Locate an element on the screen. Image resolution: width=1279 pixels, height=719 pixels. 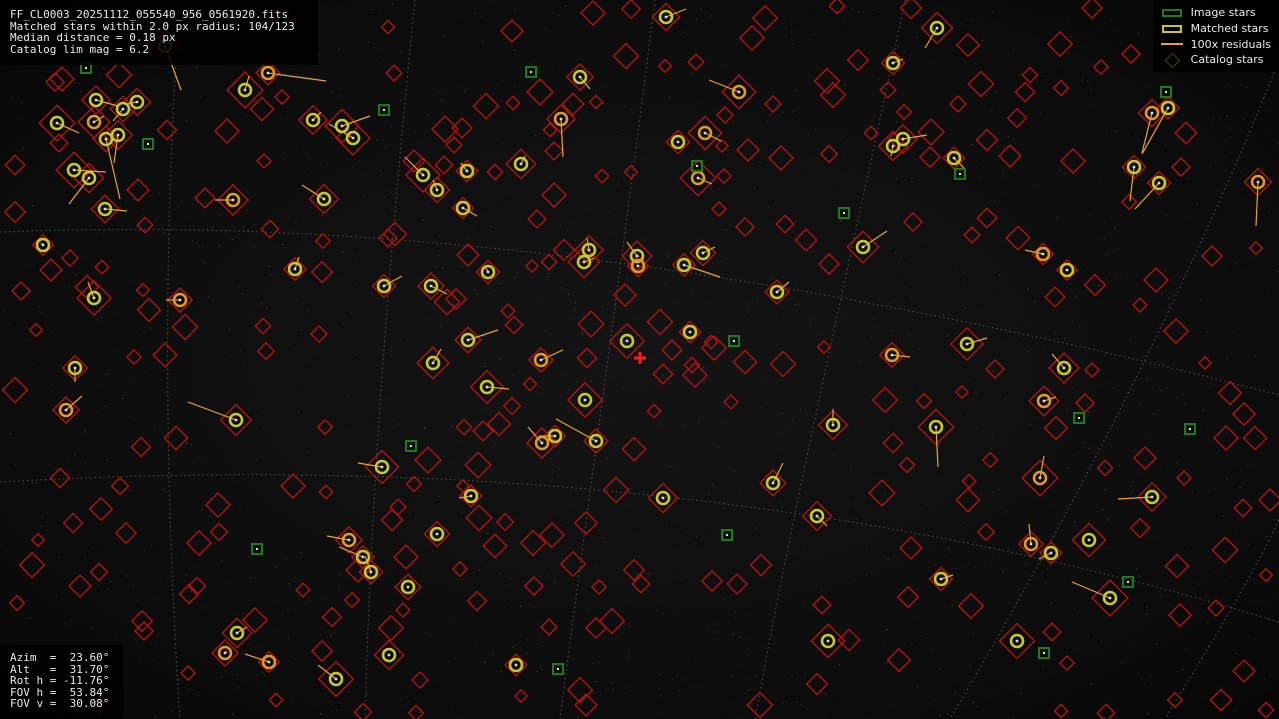
matched-star-symbol-icon is located at coordinates (1171, 28).